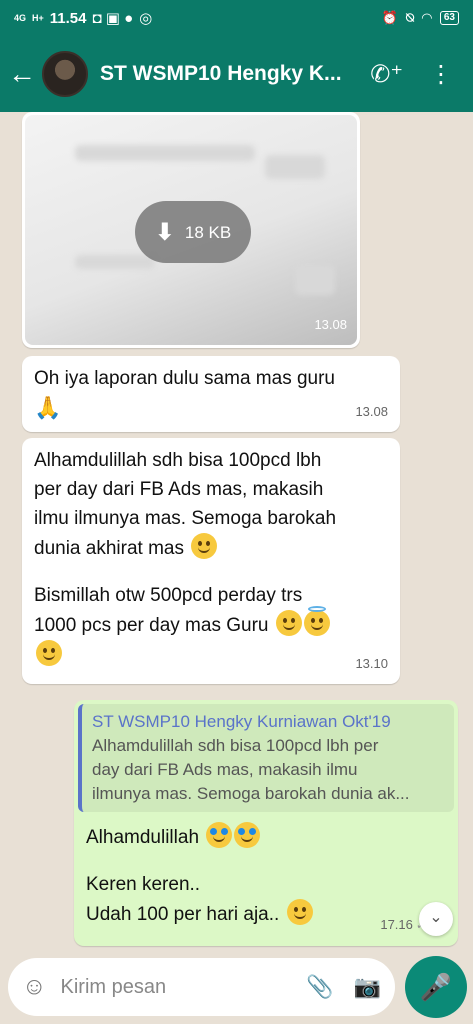  I want to click on message-line: Udah 100 per hari aja.., so click(183, 914).